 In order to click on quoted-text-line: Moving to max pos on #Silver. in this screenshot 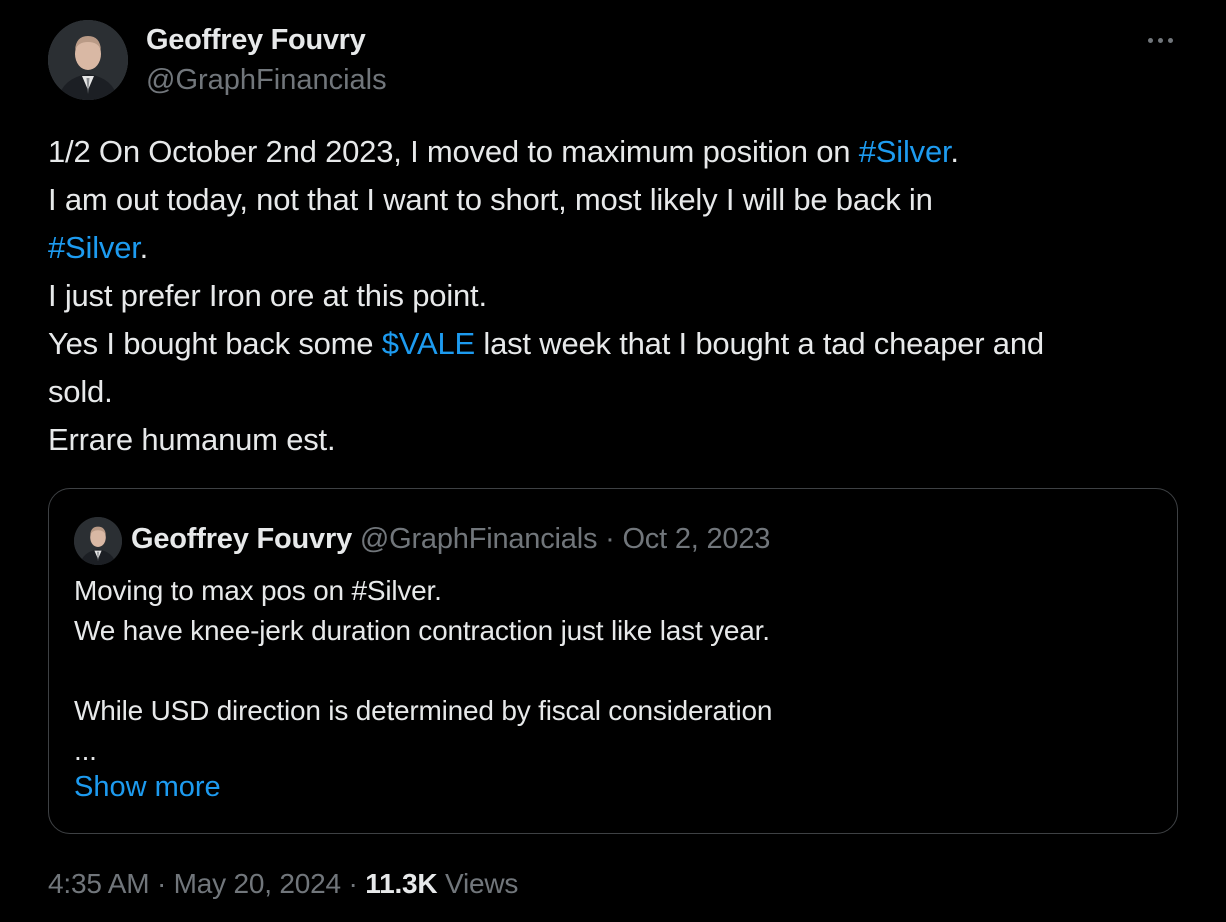, I will do `click(258, 590)`.